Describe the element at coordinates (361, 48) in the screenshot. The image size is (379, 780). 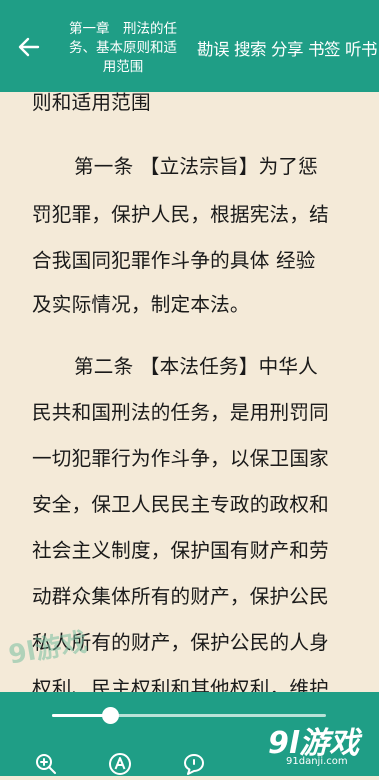
I see `listen-button: 听书` at that location.